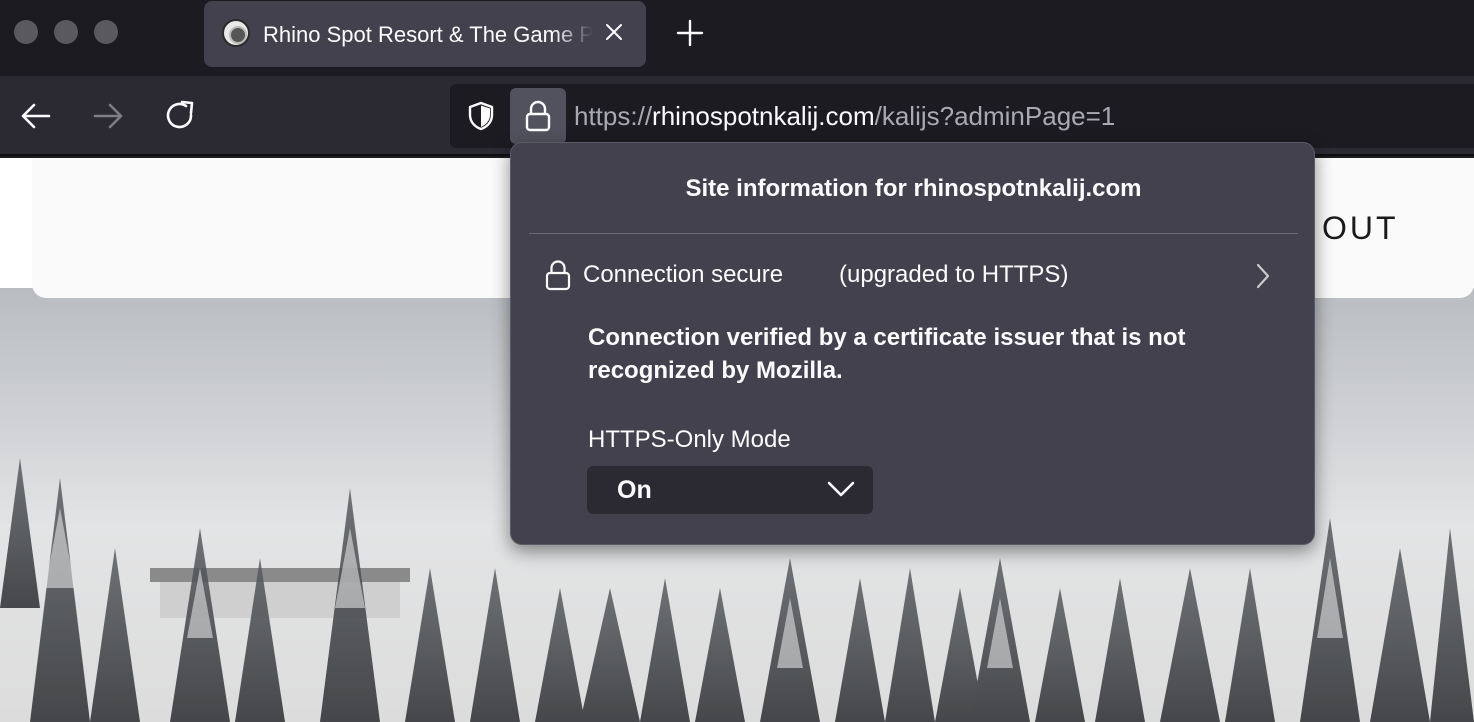  What do you see at coordinates (614, 32) in the screenshot?
I see `close-icon` at bounding box center [614, 32].